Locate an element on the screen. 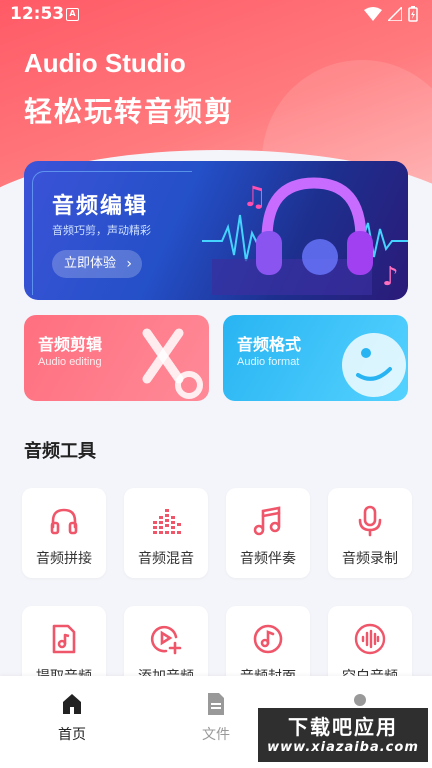 This screenshot has height=768, width=432. app-subtitle: 轻松玩转音频剪 is located at coordinates (129, 111).